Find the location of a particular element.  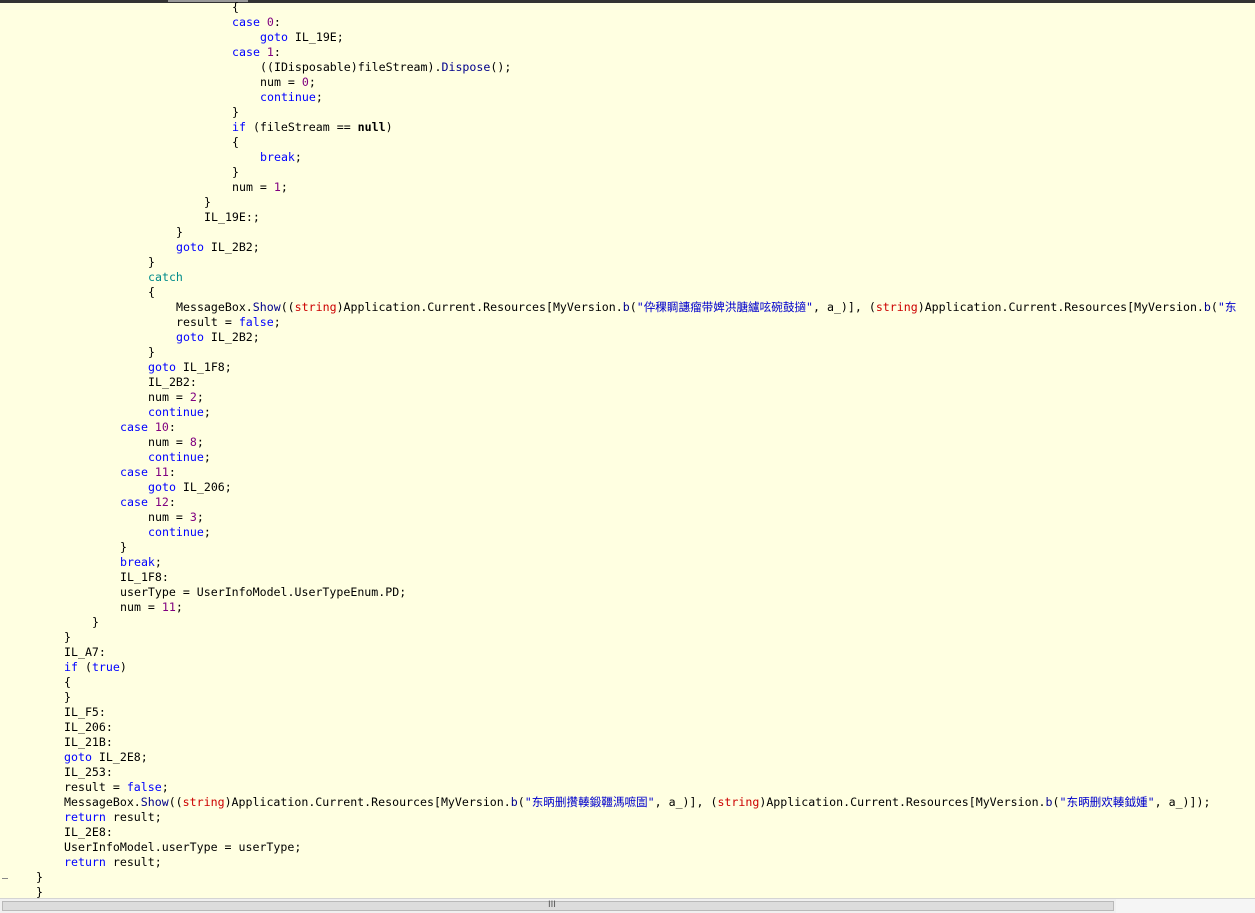

code-line: goto IL_2B2; is located at coordinates (218, 247).